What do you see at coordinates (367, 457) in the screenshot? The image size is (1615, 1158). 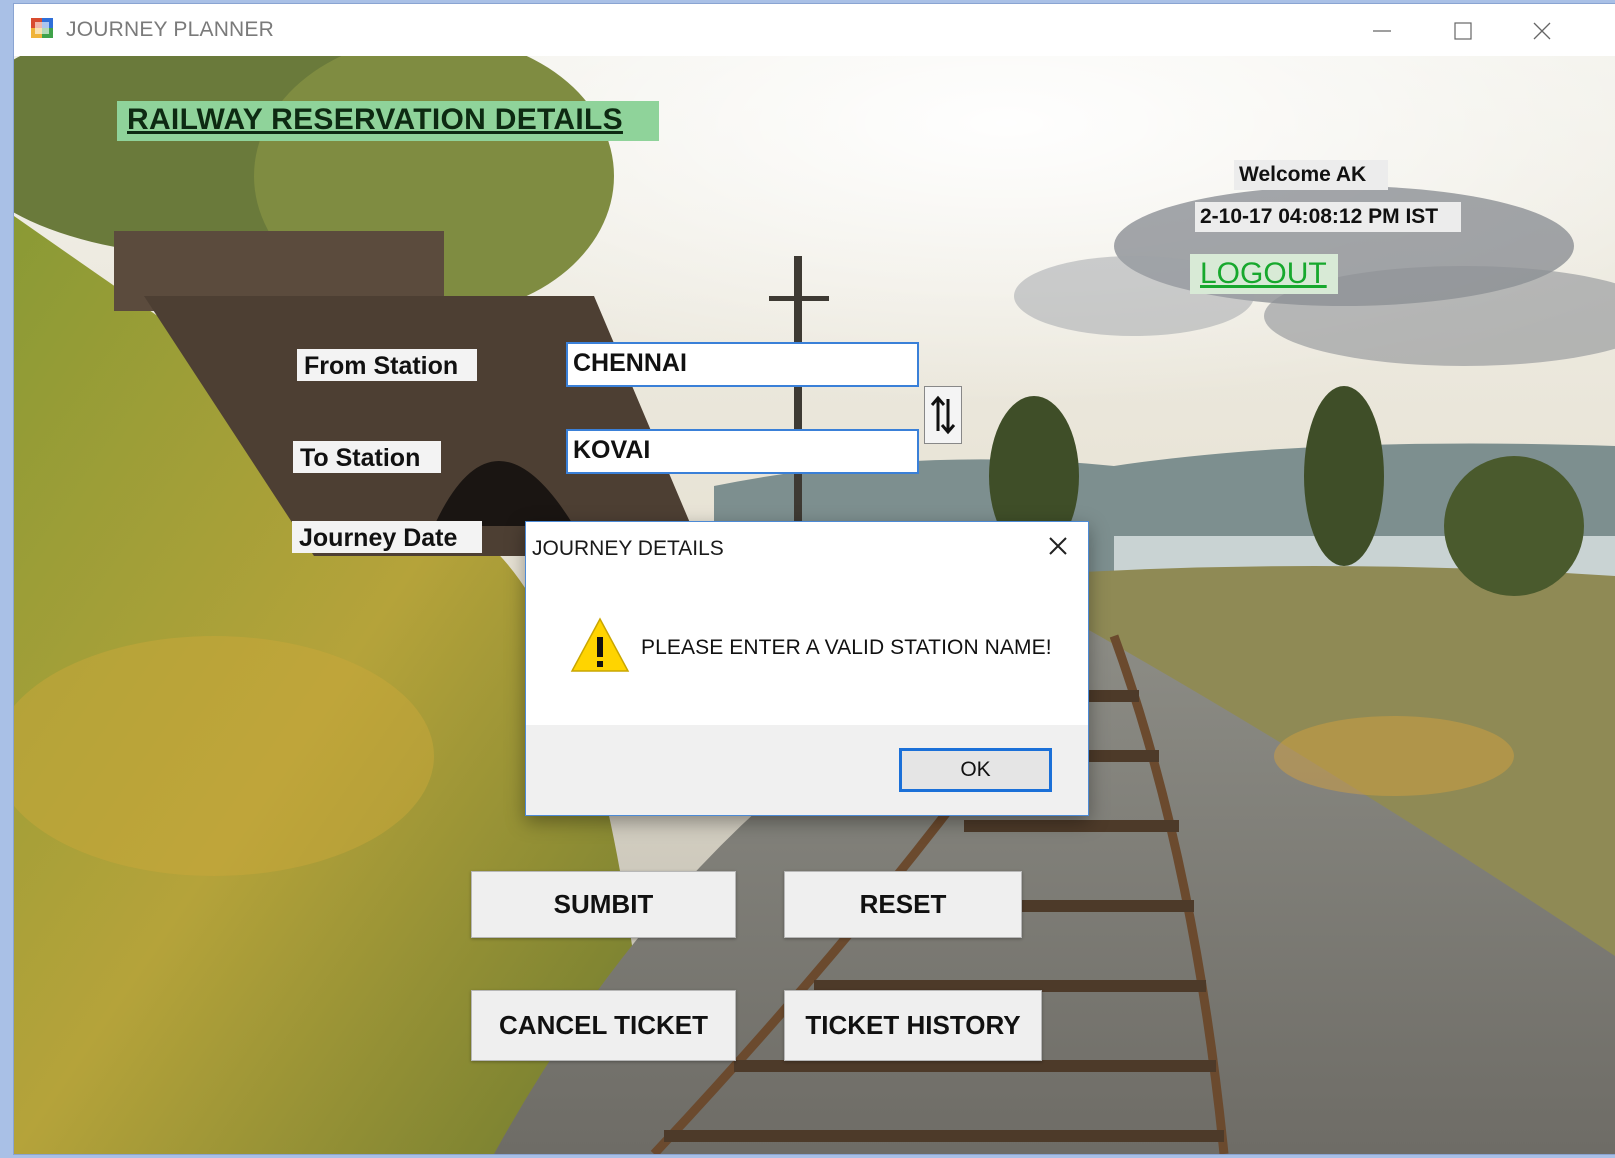 I see `to-station-label: To Station` at bounding box center [367, 457].